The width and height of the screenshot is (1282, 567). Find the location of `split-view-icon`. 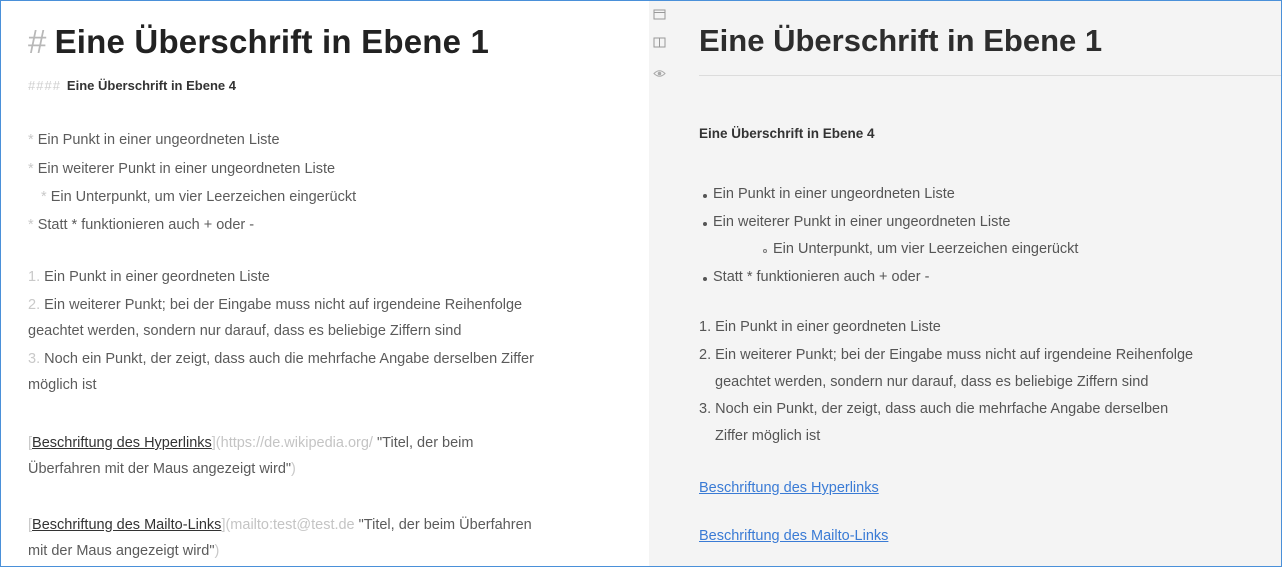

split-view-icon is located at coordinates (659, 42).